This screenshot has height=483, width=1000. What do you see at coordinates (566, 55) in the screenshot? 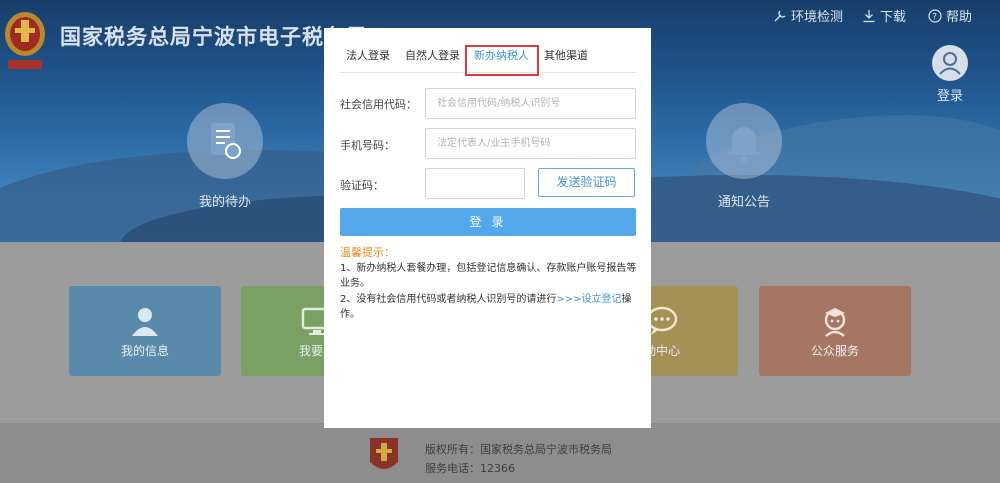
I see `tab-other-channels: 其他渠道` at bounding box center [566, 55].